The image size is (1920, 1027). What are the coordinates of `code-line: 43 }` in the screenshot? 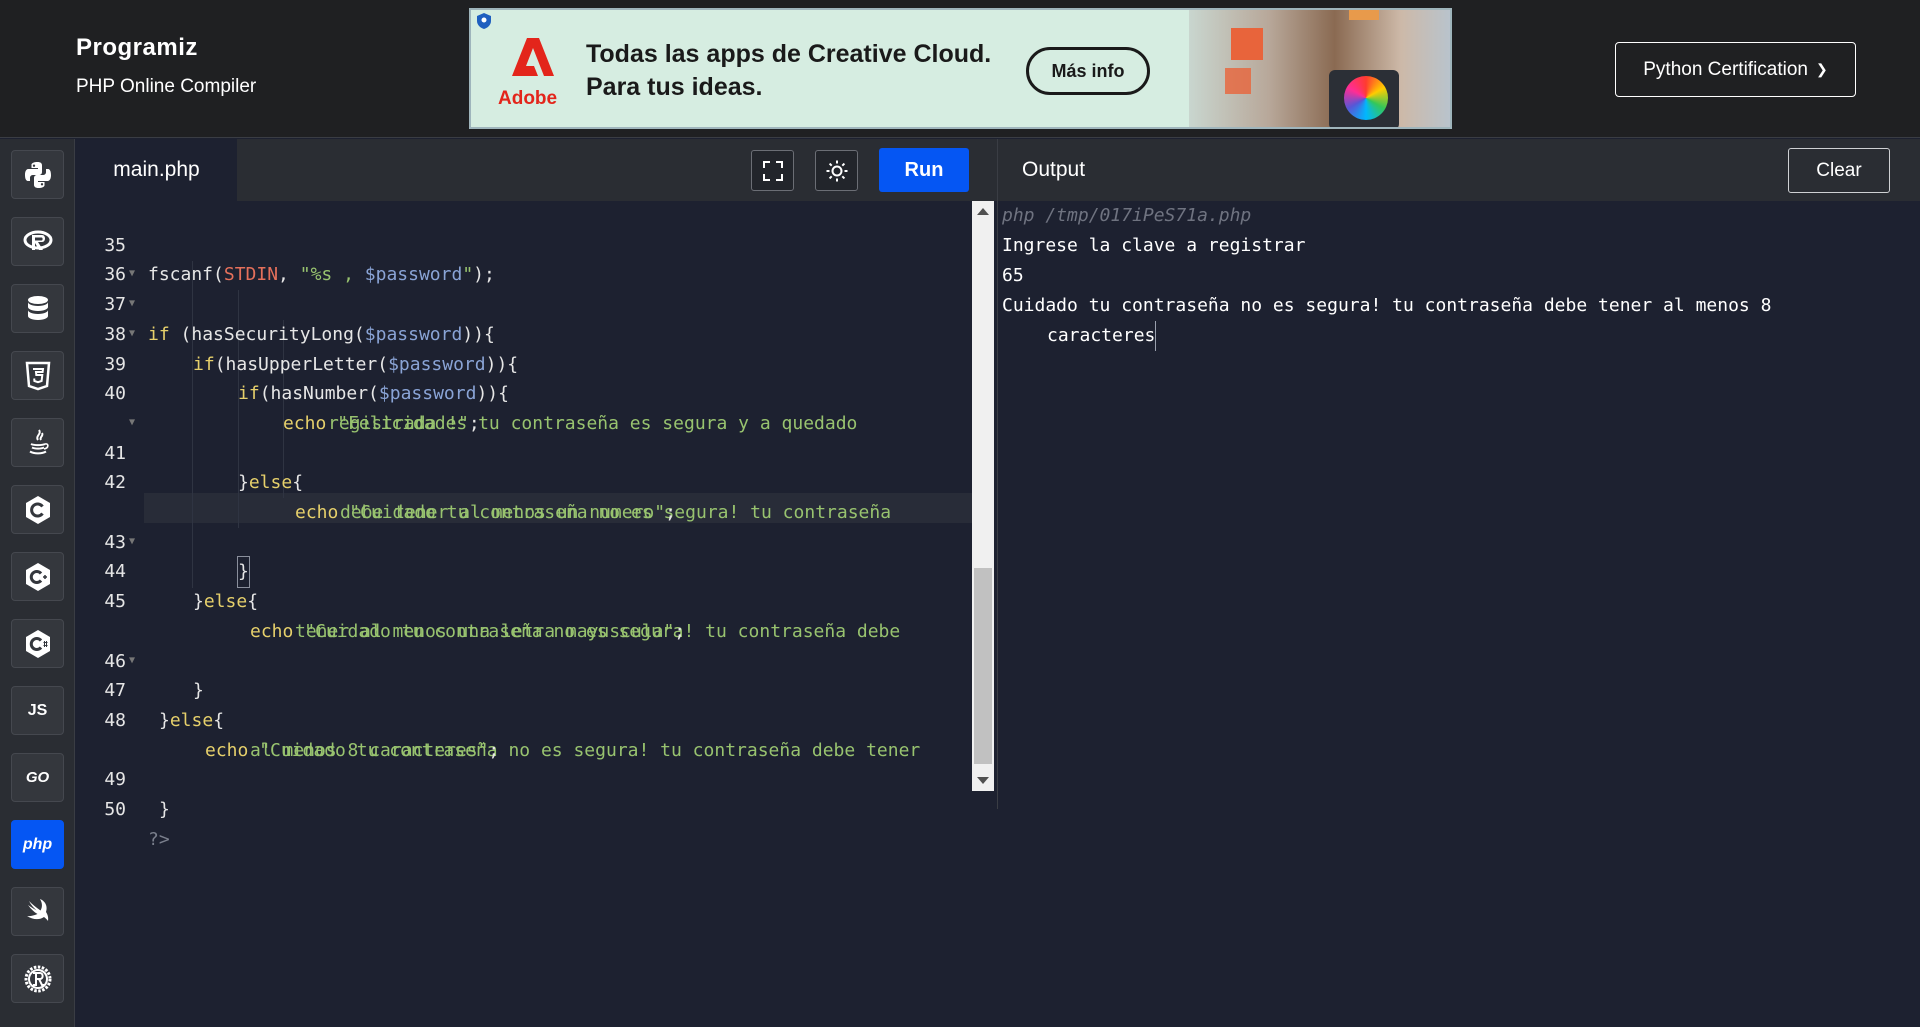 It's located at (163, 543).